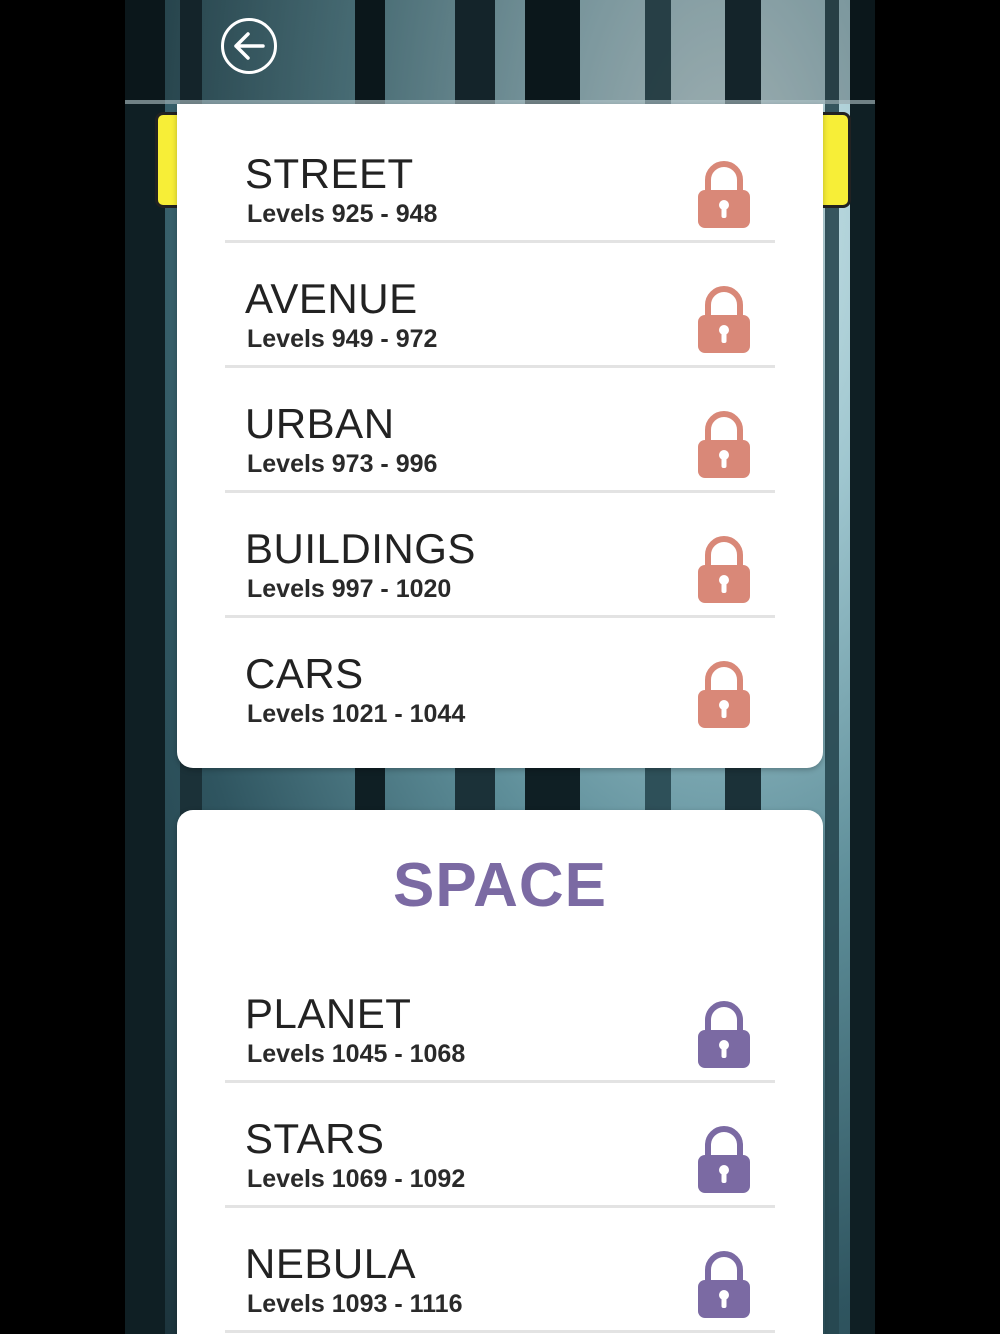 This screenshot has height=1334, width=1000. Describe the element at coordinates (500, 555) in the screenshot. I see `level-pack-row: BUILDINGS Levels 997 - 1020` at that location.